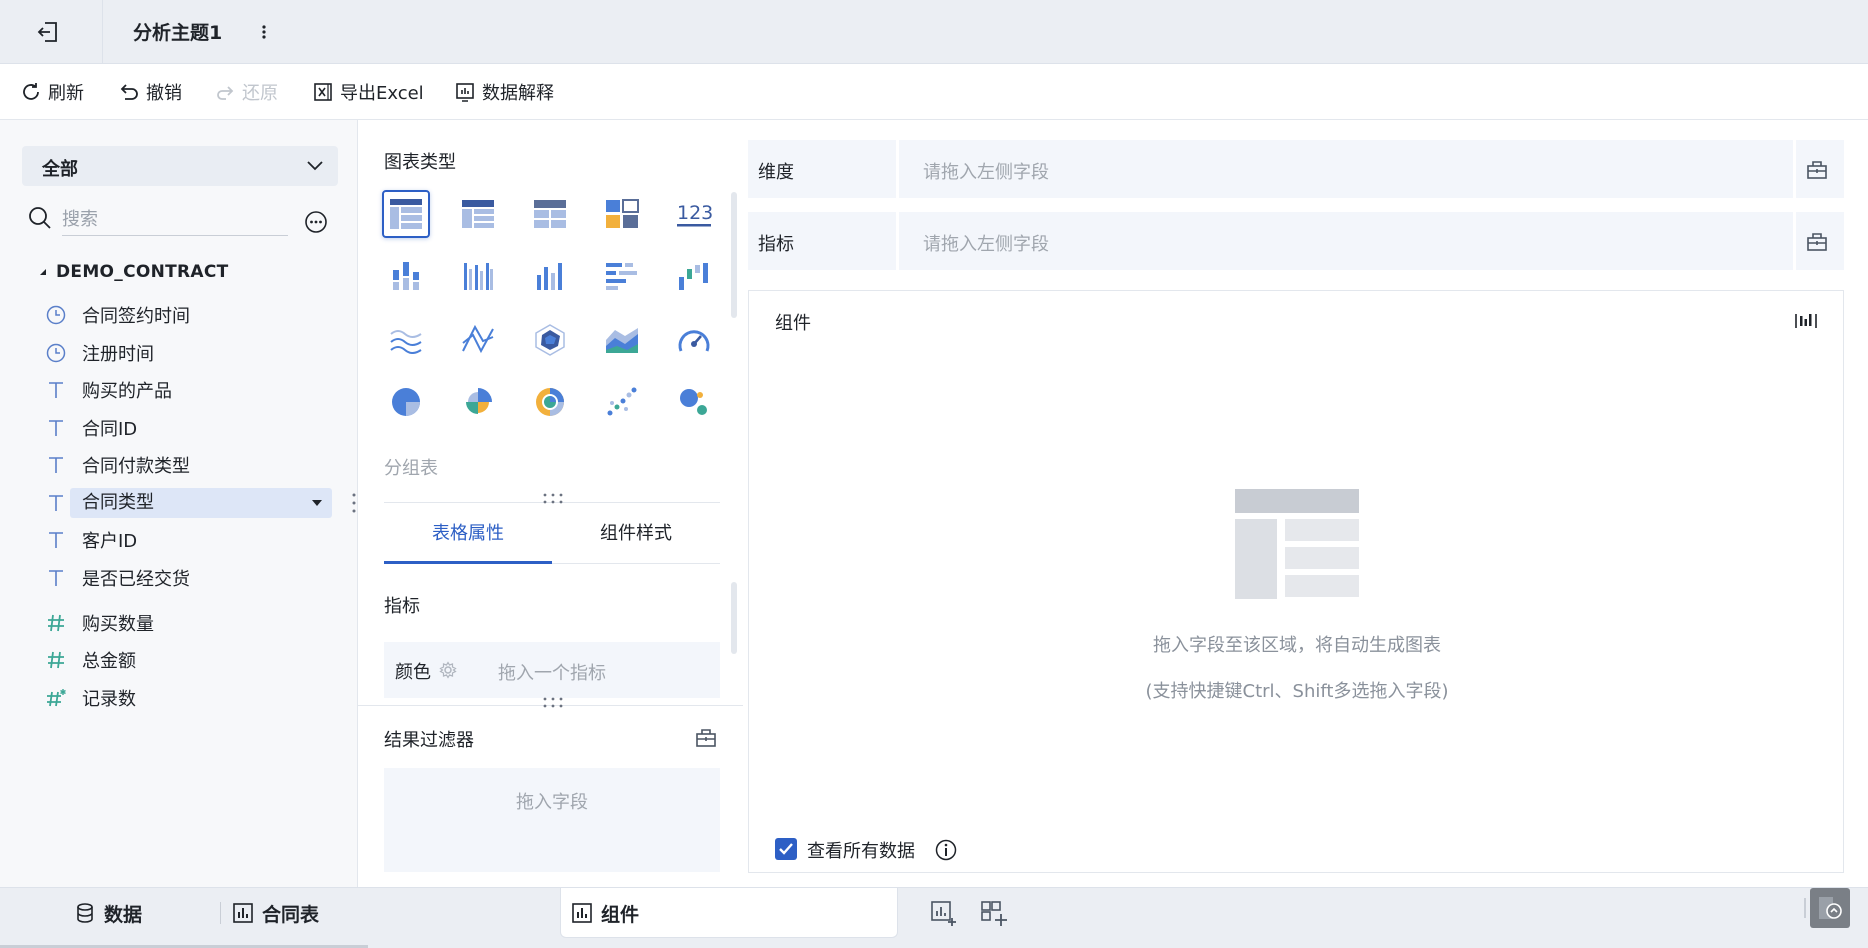 The height and width of the screenshot is (948, 1868). Describe the element at coordinates (52, 92) in the screenshot. I see `refresh-button: 刷新` at that location.